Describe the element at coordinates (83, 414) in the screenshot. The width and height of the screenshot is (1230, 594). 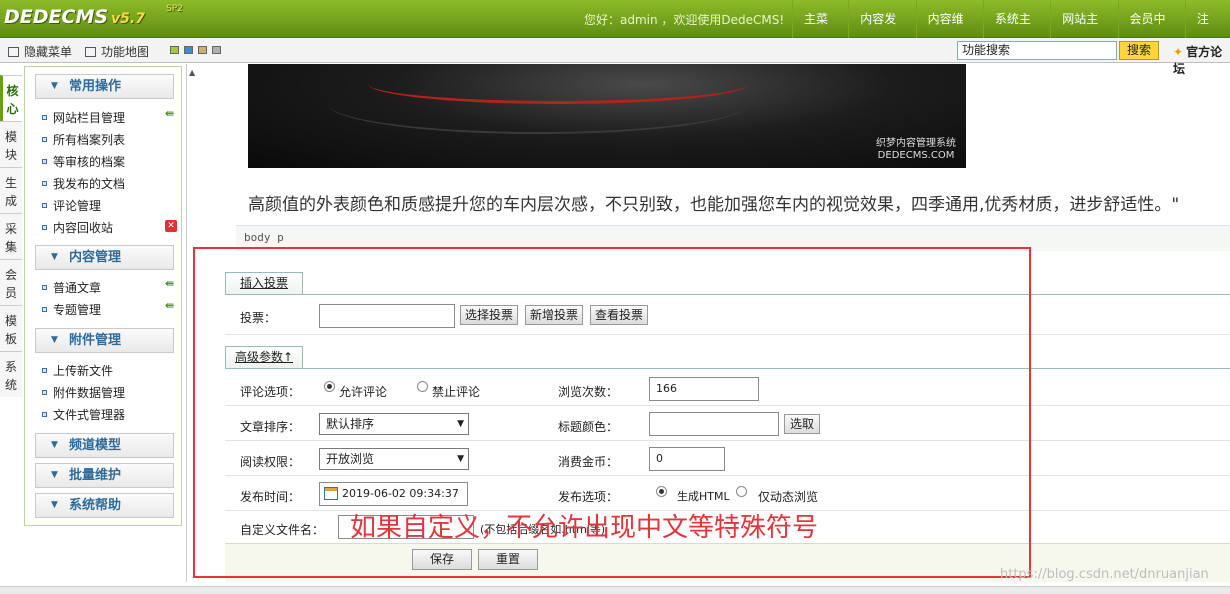
I see `menu-item-file-manager: 文件式管理器` at that location.